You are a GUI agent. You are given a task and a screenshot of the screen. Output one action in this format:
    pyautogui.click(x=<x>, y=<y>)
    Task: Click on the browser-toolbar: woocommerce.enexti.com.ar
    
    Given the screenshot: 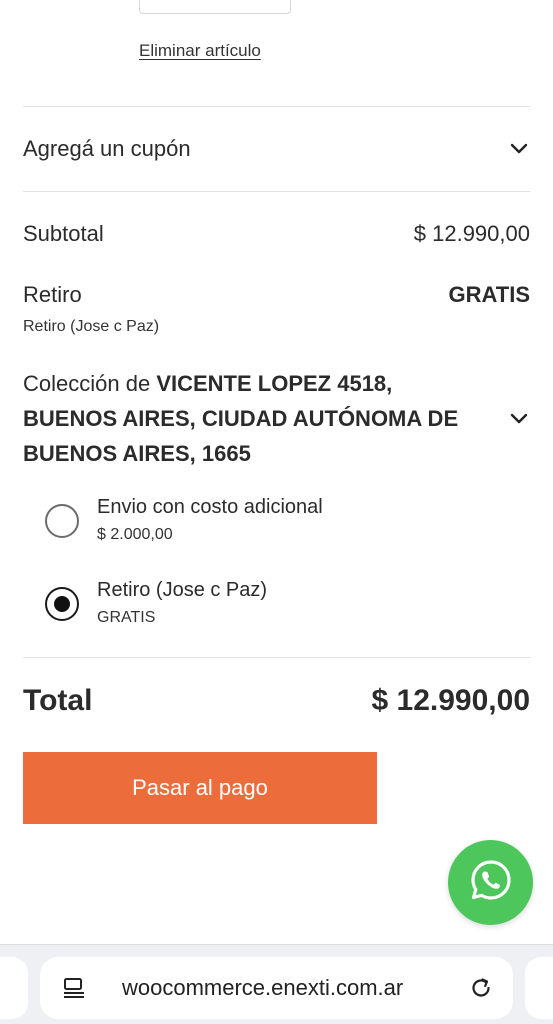 What is the action you would take?
    pyautogui.click(x=276, y=984)
    